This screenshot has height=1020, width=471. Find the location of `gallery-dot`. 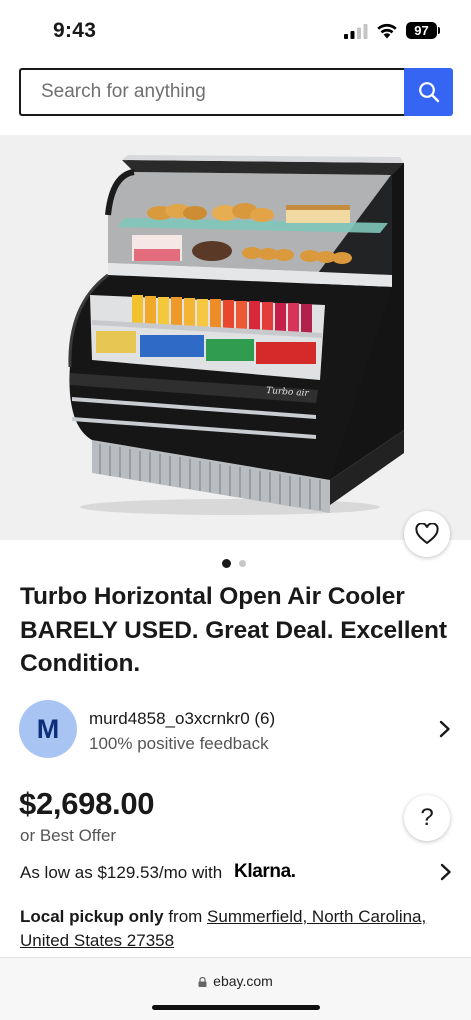

gallery-dot is located at coordinates (242, 563).